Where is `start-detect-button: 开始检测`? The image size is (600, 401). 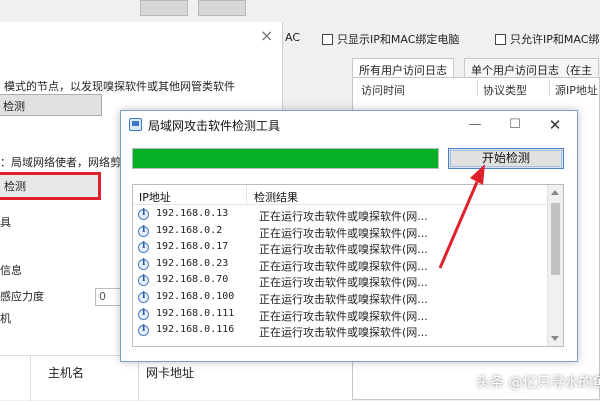 start-detect-button: 开始检测 is located at coordinates (506, 158).